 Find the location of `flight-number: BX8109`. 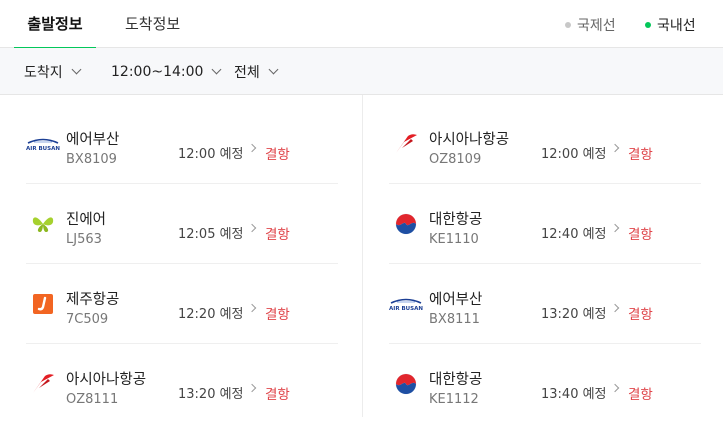

flight-number: BX8109 is located at coordinates (91, 159).